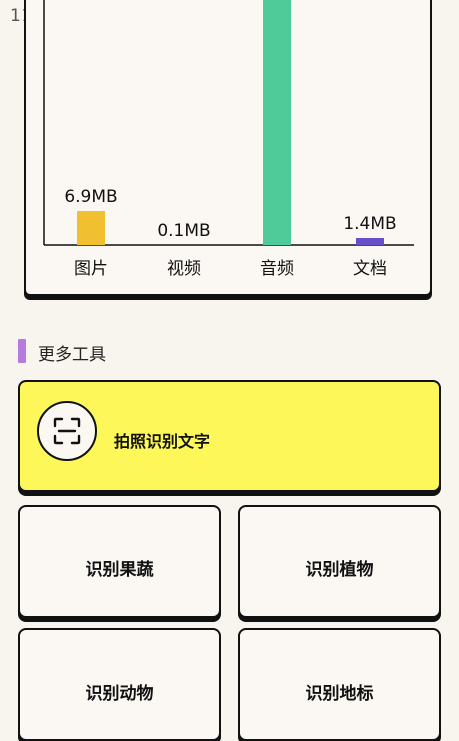 This screenshot has height=741, width=459. I want to click on identify-plant-button: 识别植物, so click(339, 561).